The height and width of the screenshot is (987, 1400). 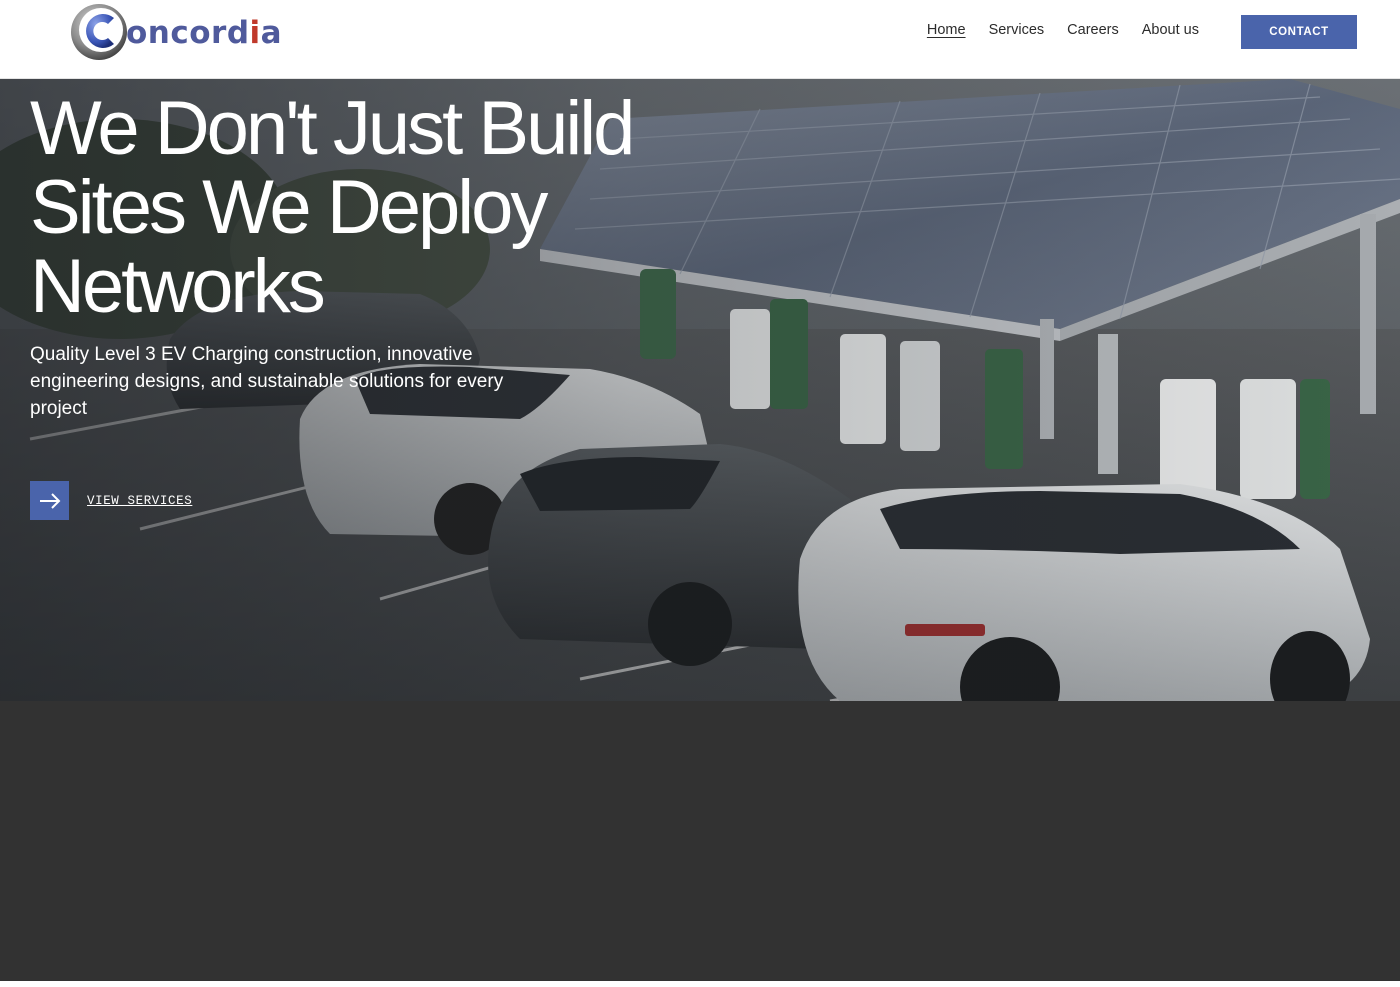 What do you see at coordinates (1063, 30) in the screenshot?
I see `main-nav: Home Services Careers About us` at bounding box center [1063, 30].